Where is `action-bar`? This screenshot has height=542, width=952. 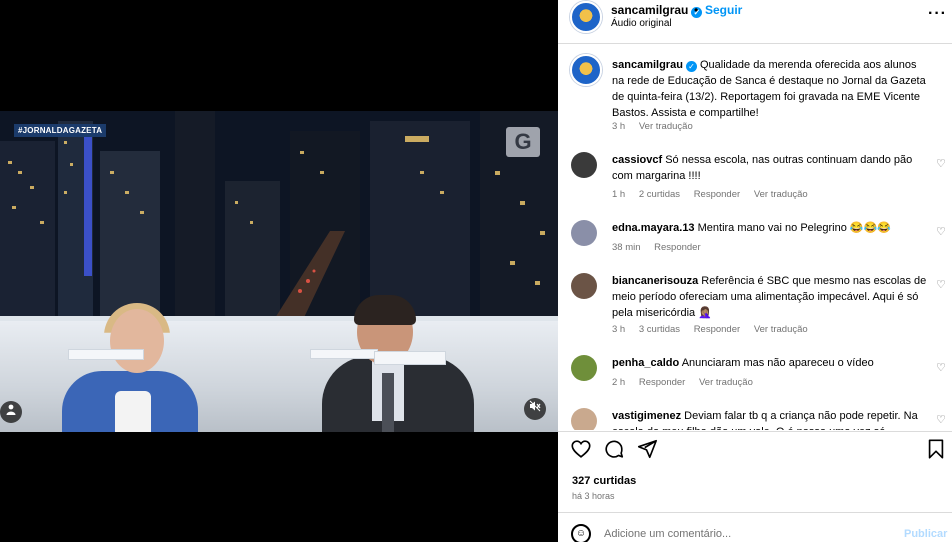 action-bar is located at coordinates (755, 453).